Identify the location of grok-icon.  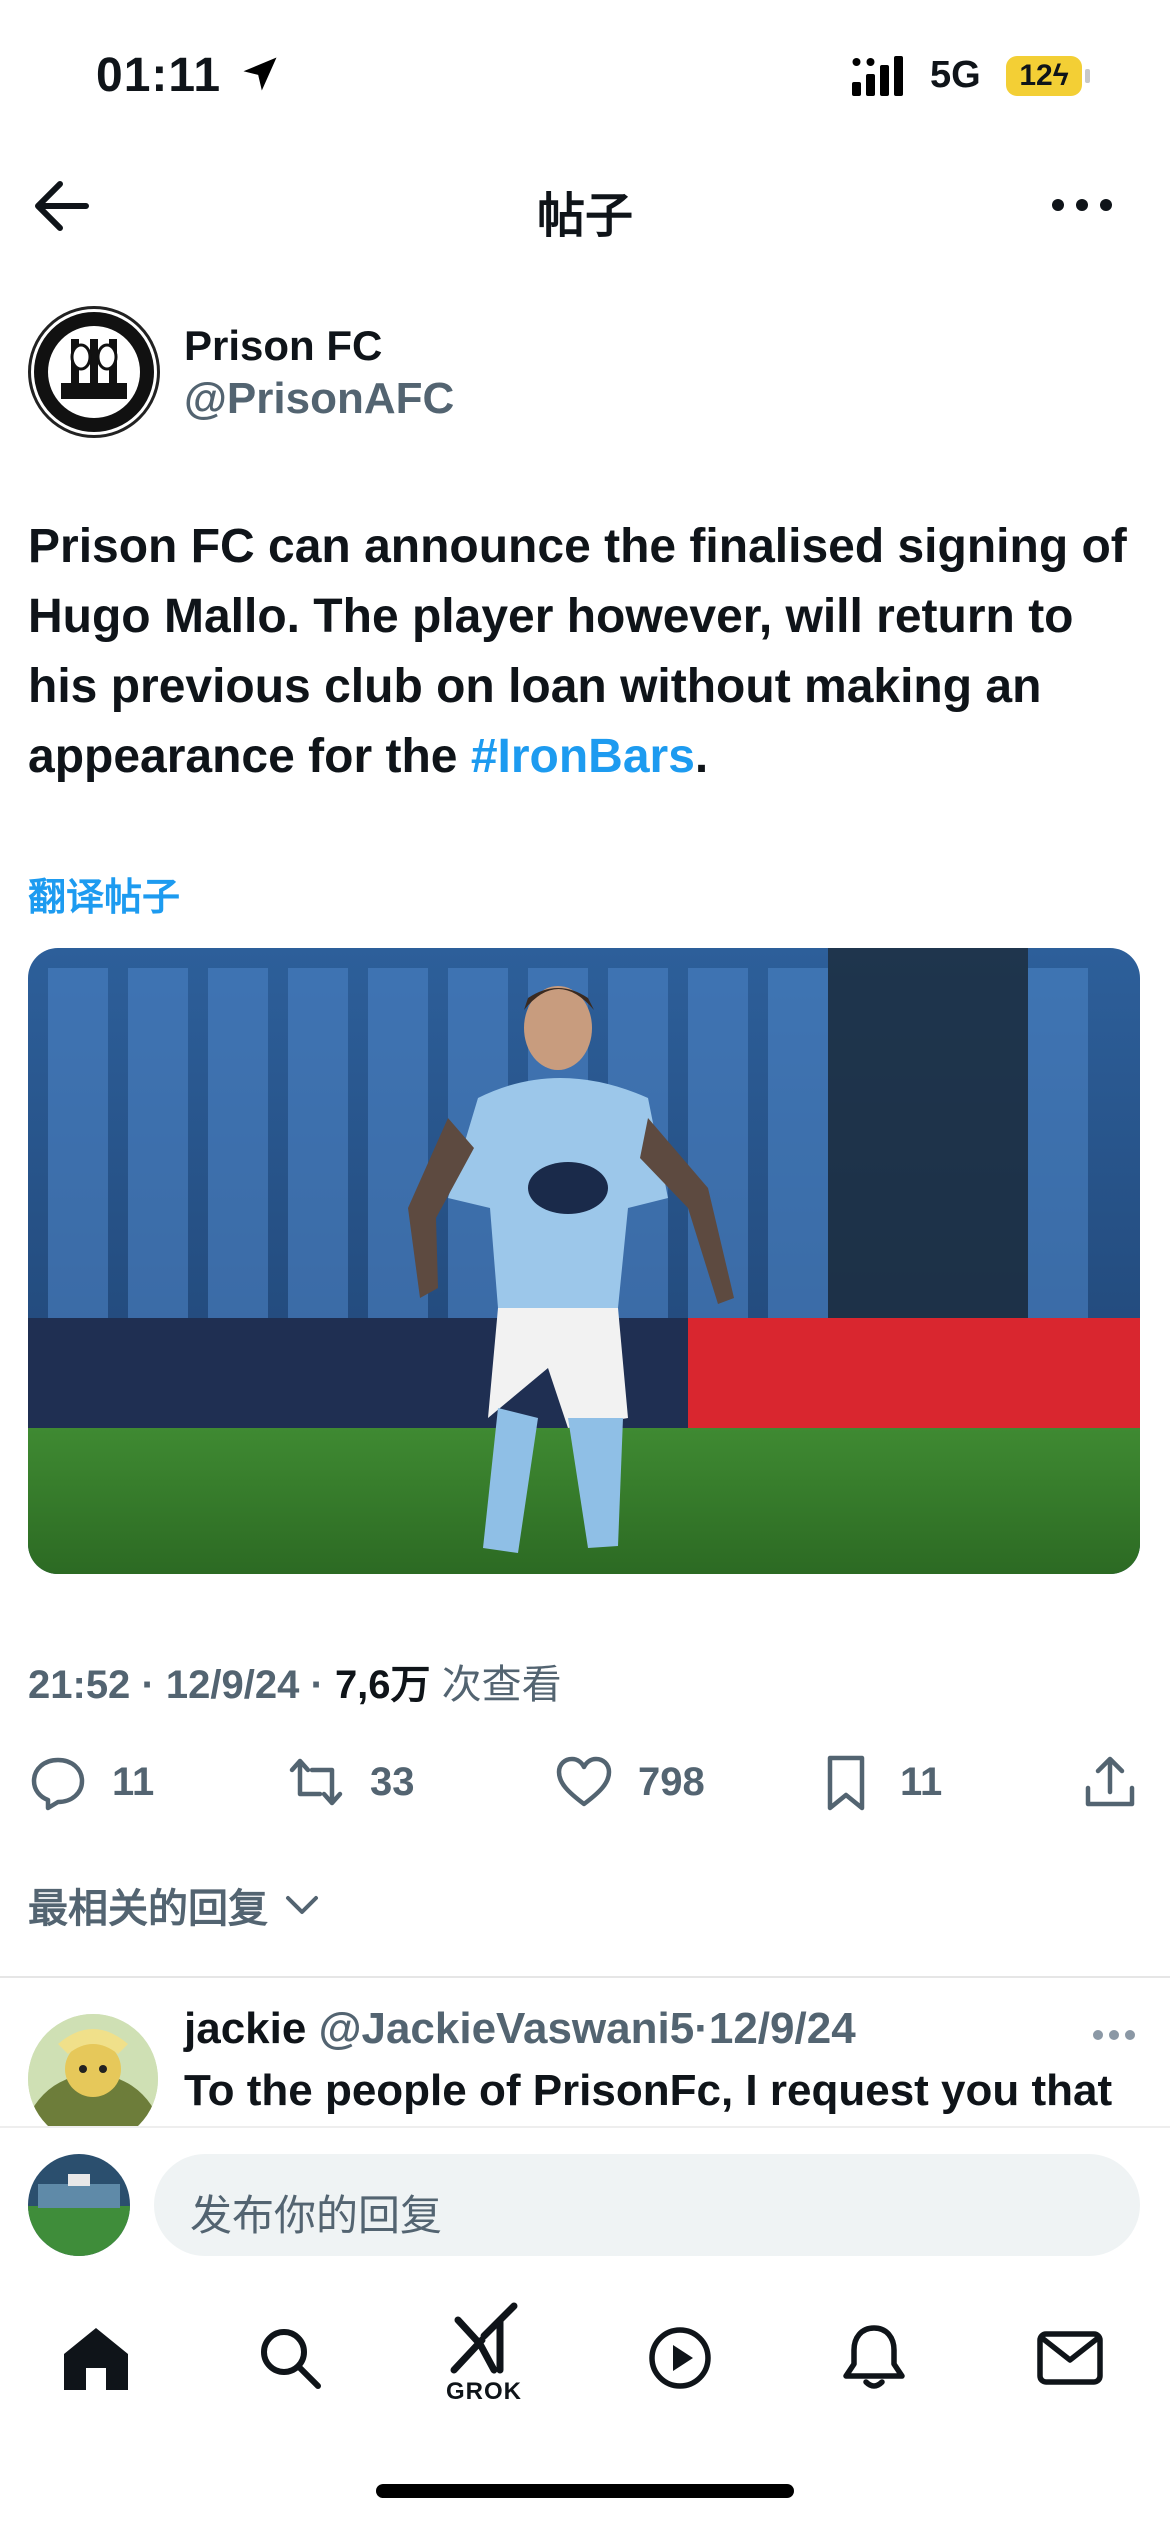
(484, 2340).